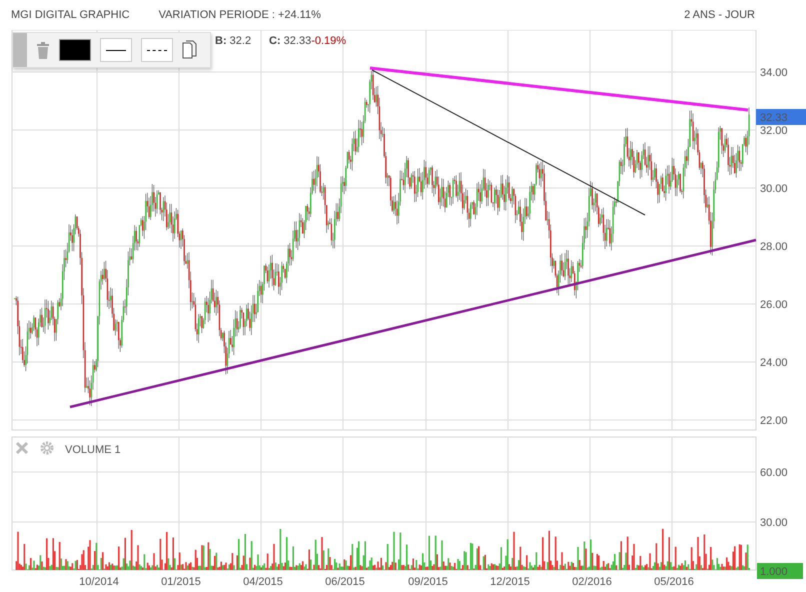  I want to click on volume-axis-label: 30.00, so click(774, 523).